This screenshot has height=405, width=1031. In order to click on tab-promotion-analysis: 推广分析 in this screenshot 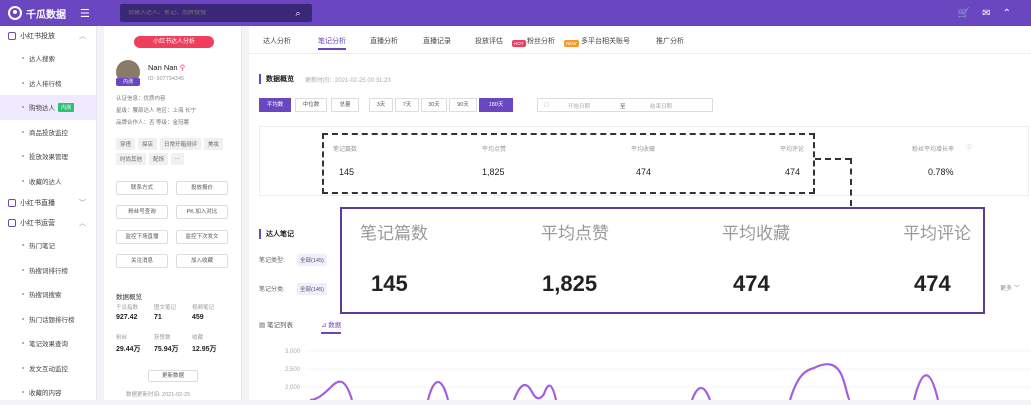, I will do `click(670, 41)`.